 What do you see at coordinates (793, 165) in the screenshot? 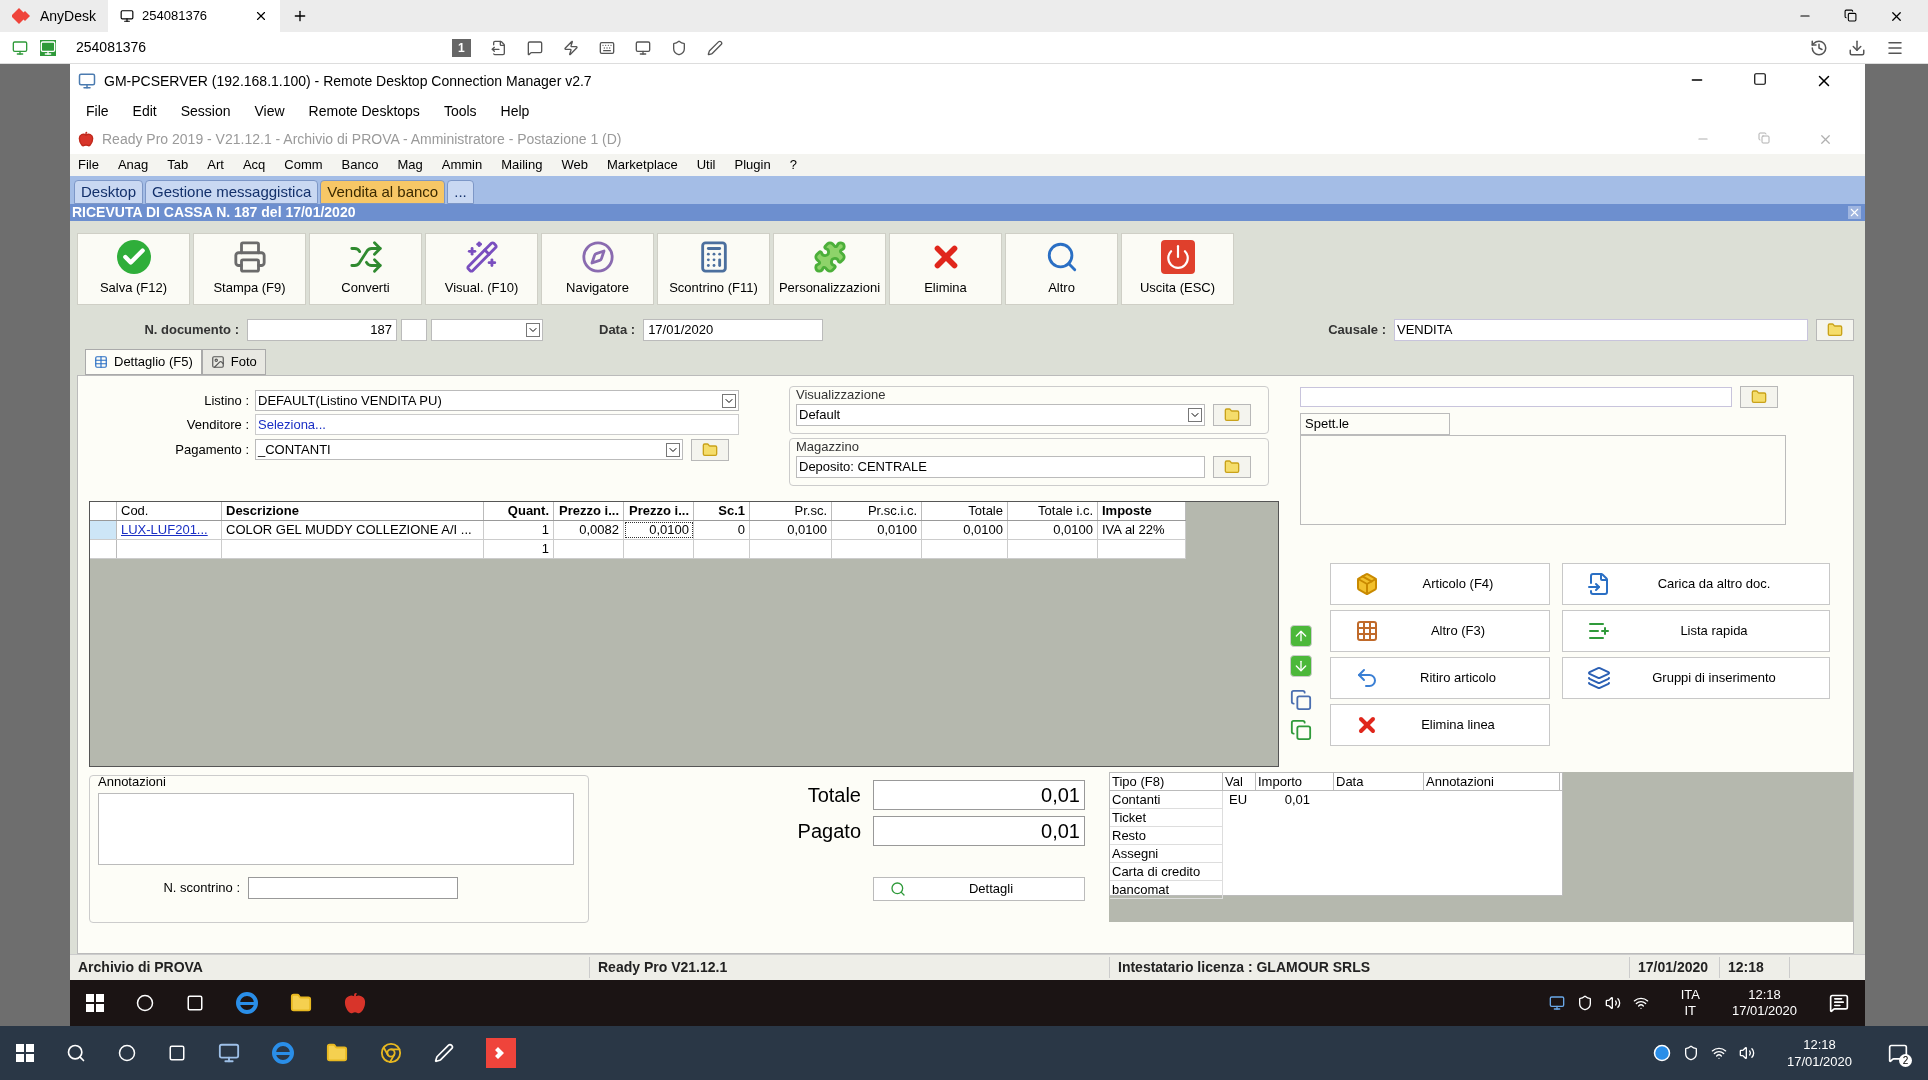
I see `menu-item: ?` at bounding box center [793, 165].